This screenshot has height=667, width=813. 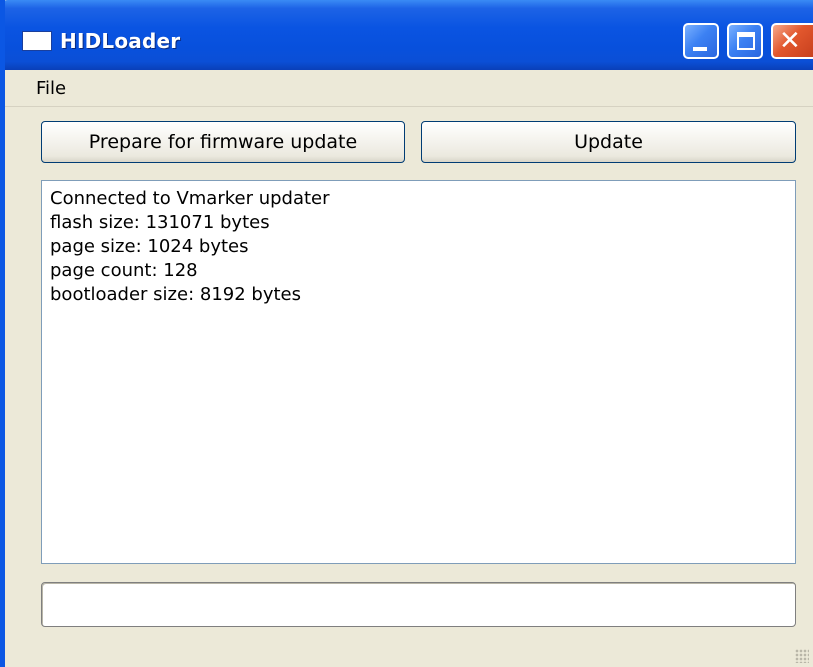 I want to click on resize-grip-icon, so click(x=802, y=656).